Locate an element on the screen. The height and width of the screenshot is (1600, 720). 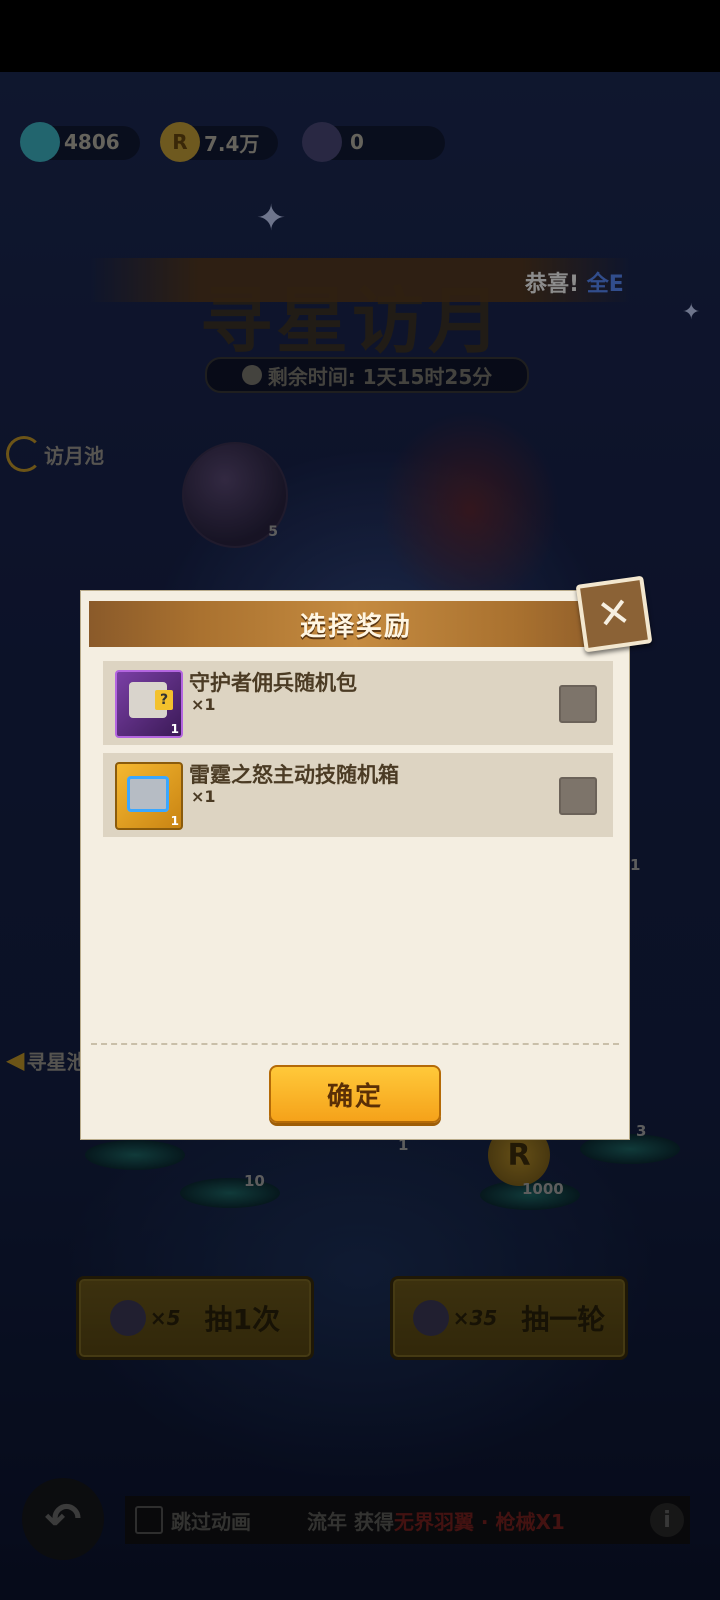
confirm-label: 确定 is located at coordinates (354, 1096).